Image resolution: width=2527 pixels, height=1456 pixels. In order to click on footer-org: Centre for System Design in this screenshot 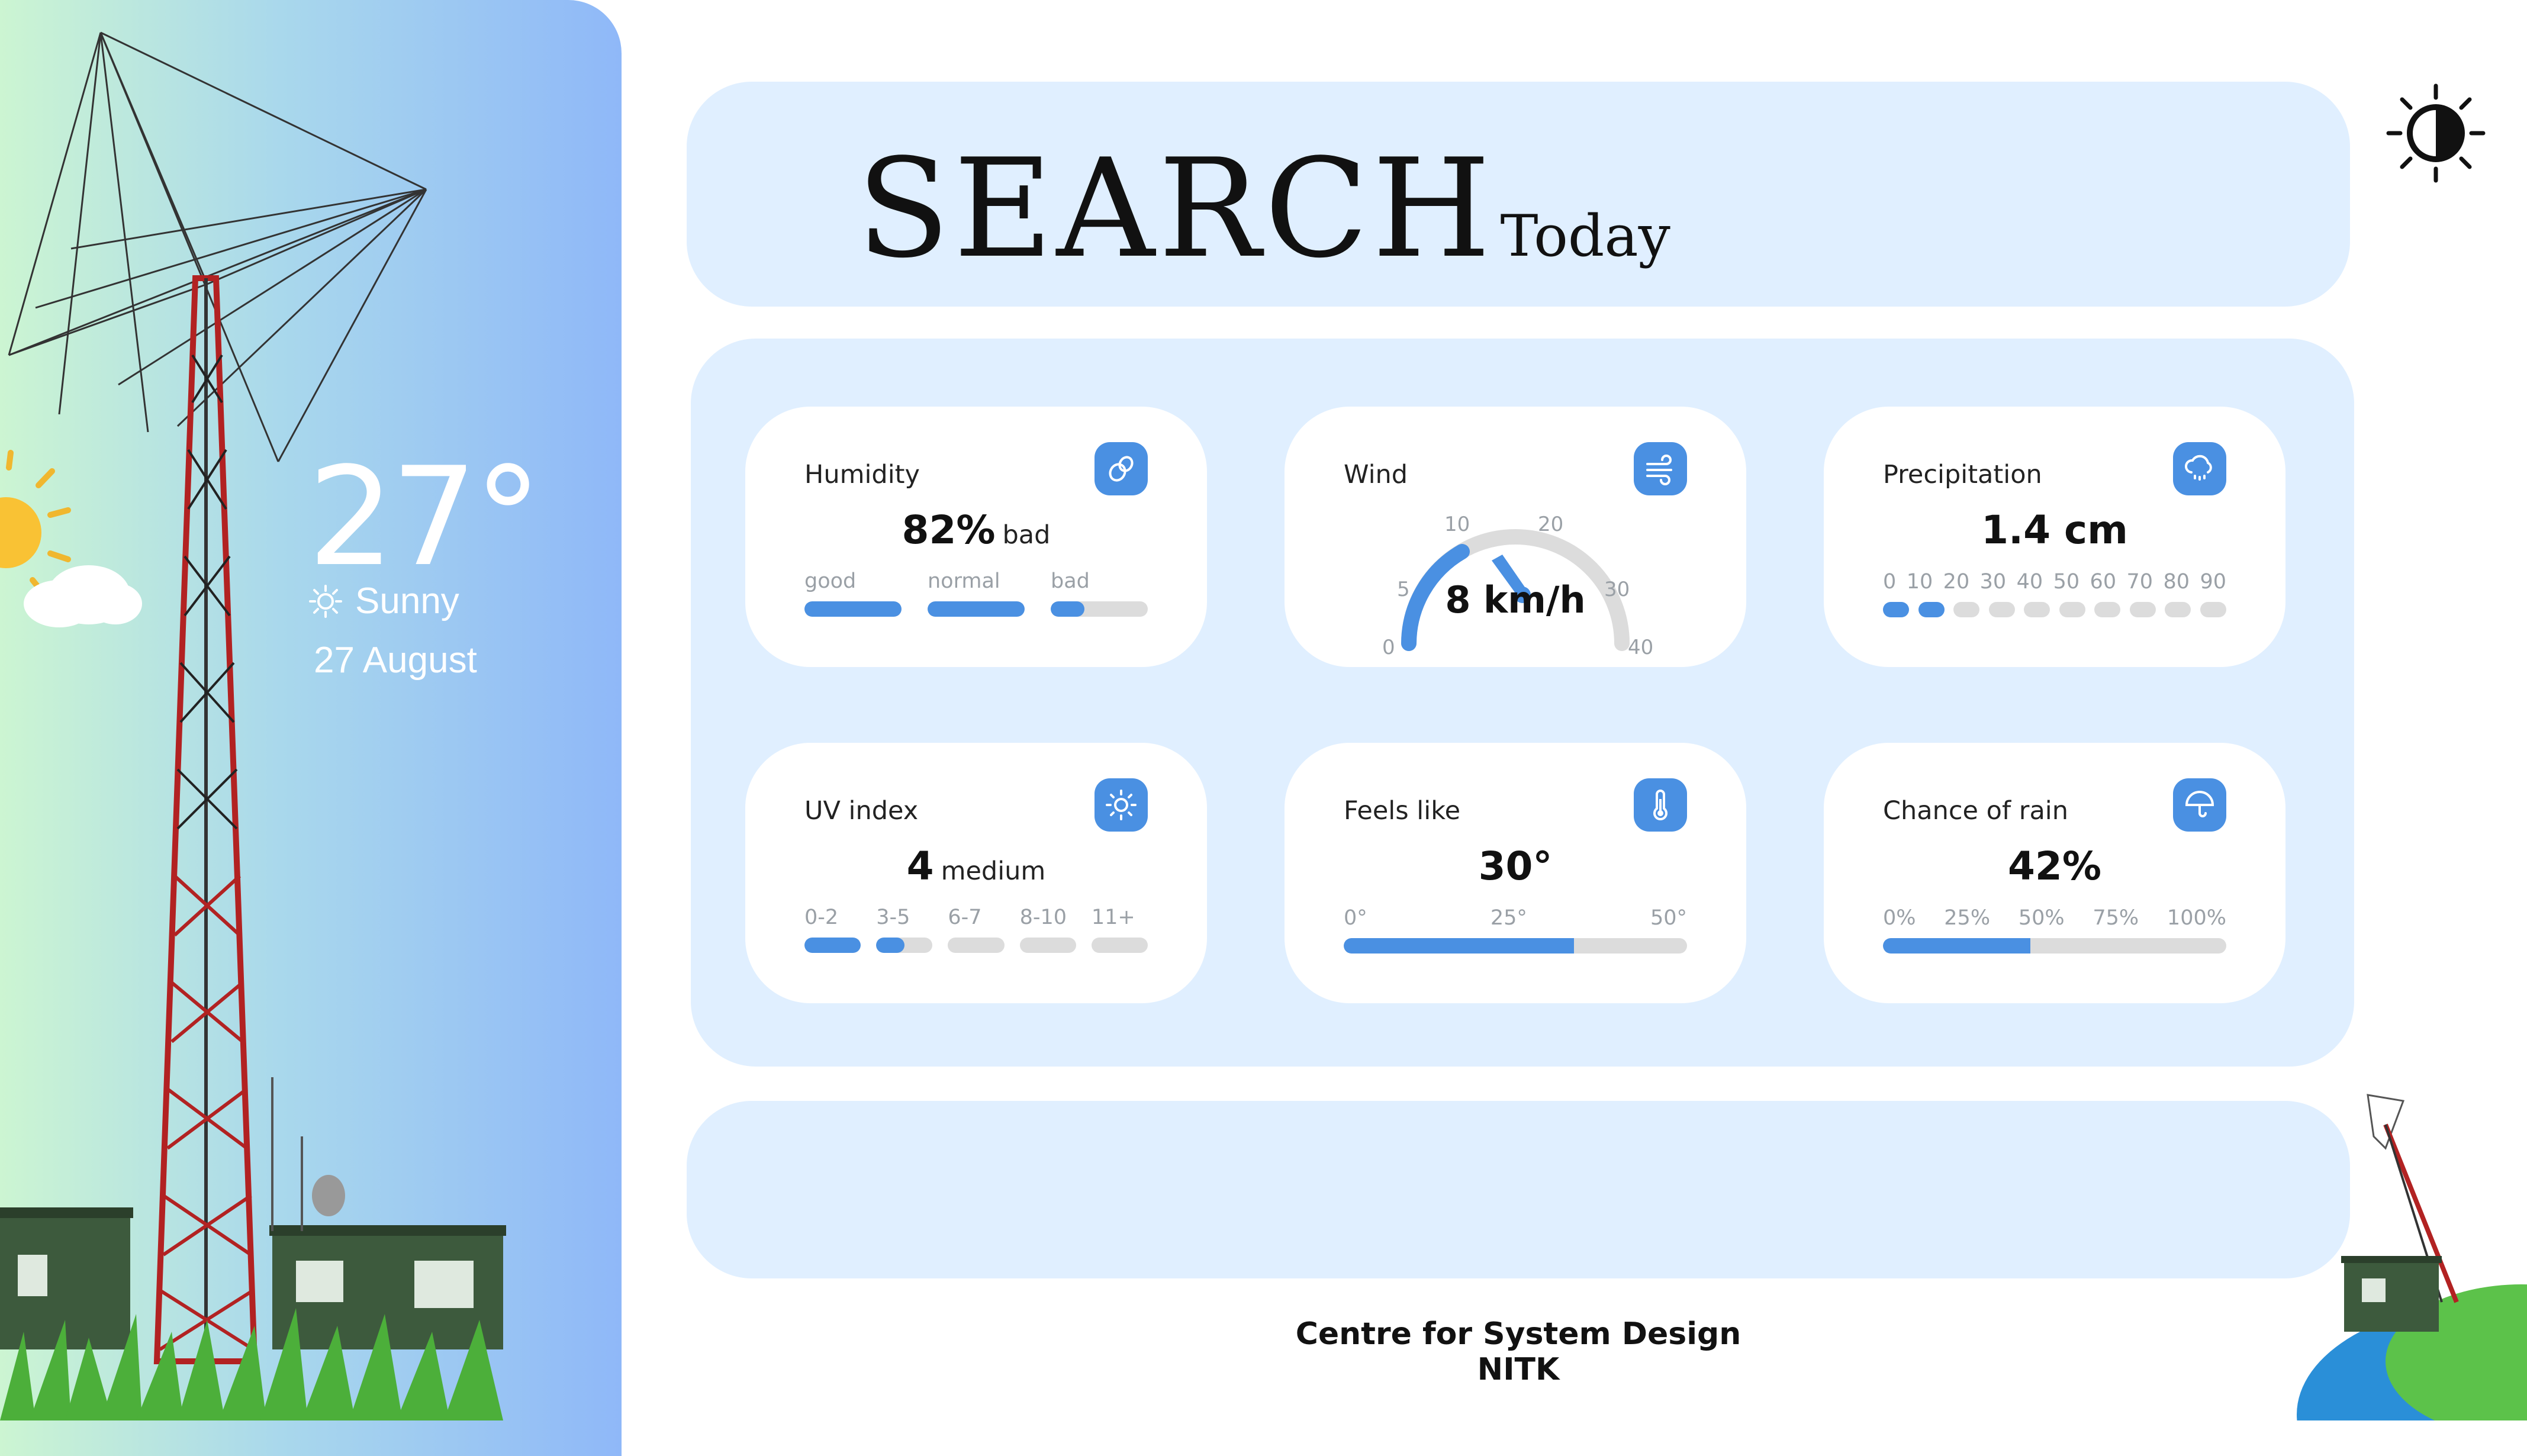, I will do `click(1518, 1334)`.